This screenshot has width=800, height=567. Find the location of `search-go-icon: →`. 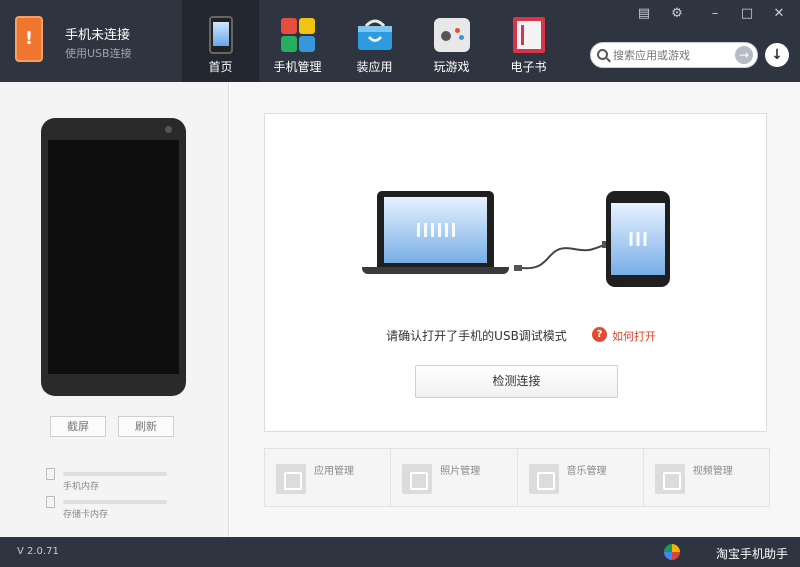

search-go-icon: → is located at coordinates (744, 55).